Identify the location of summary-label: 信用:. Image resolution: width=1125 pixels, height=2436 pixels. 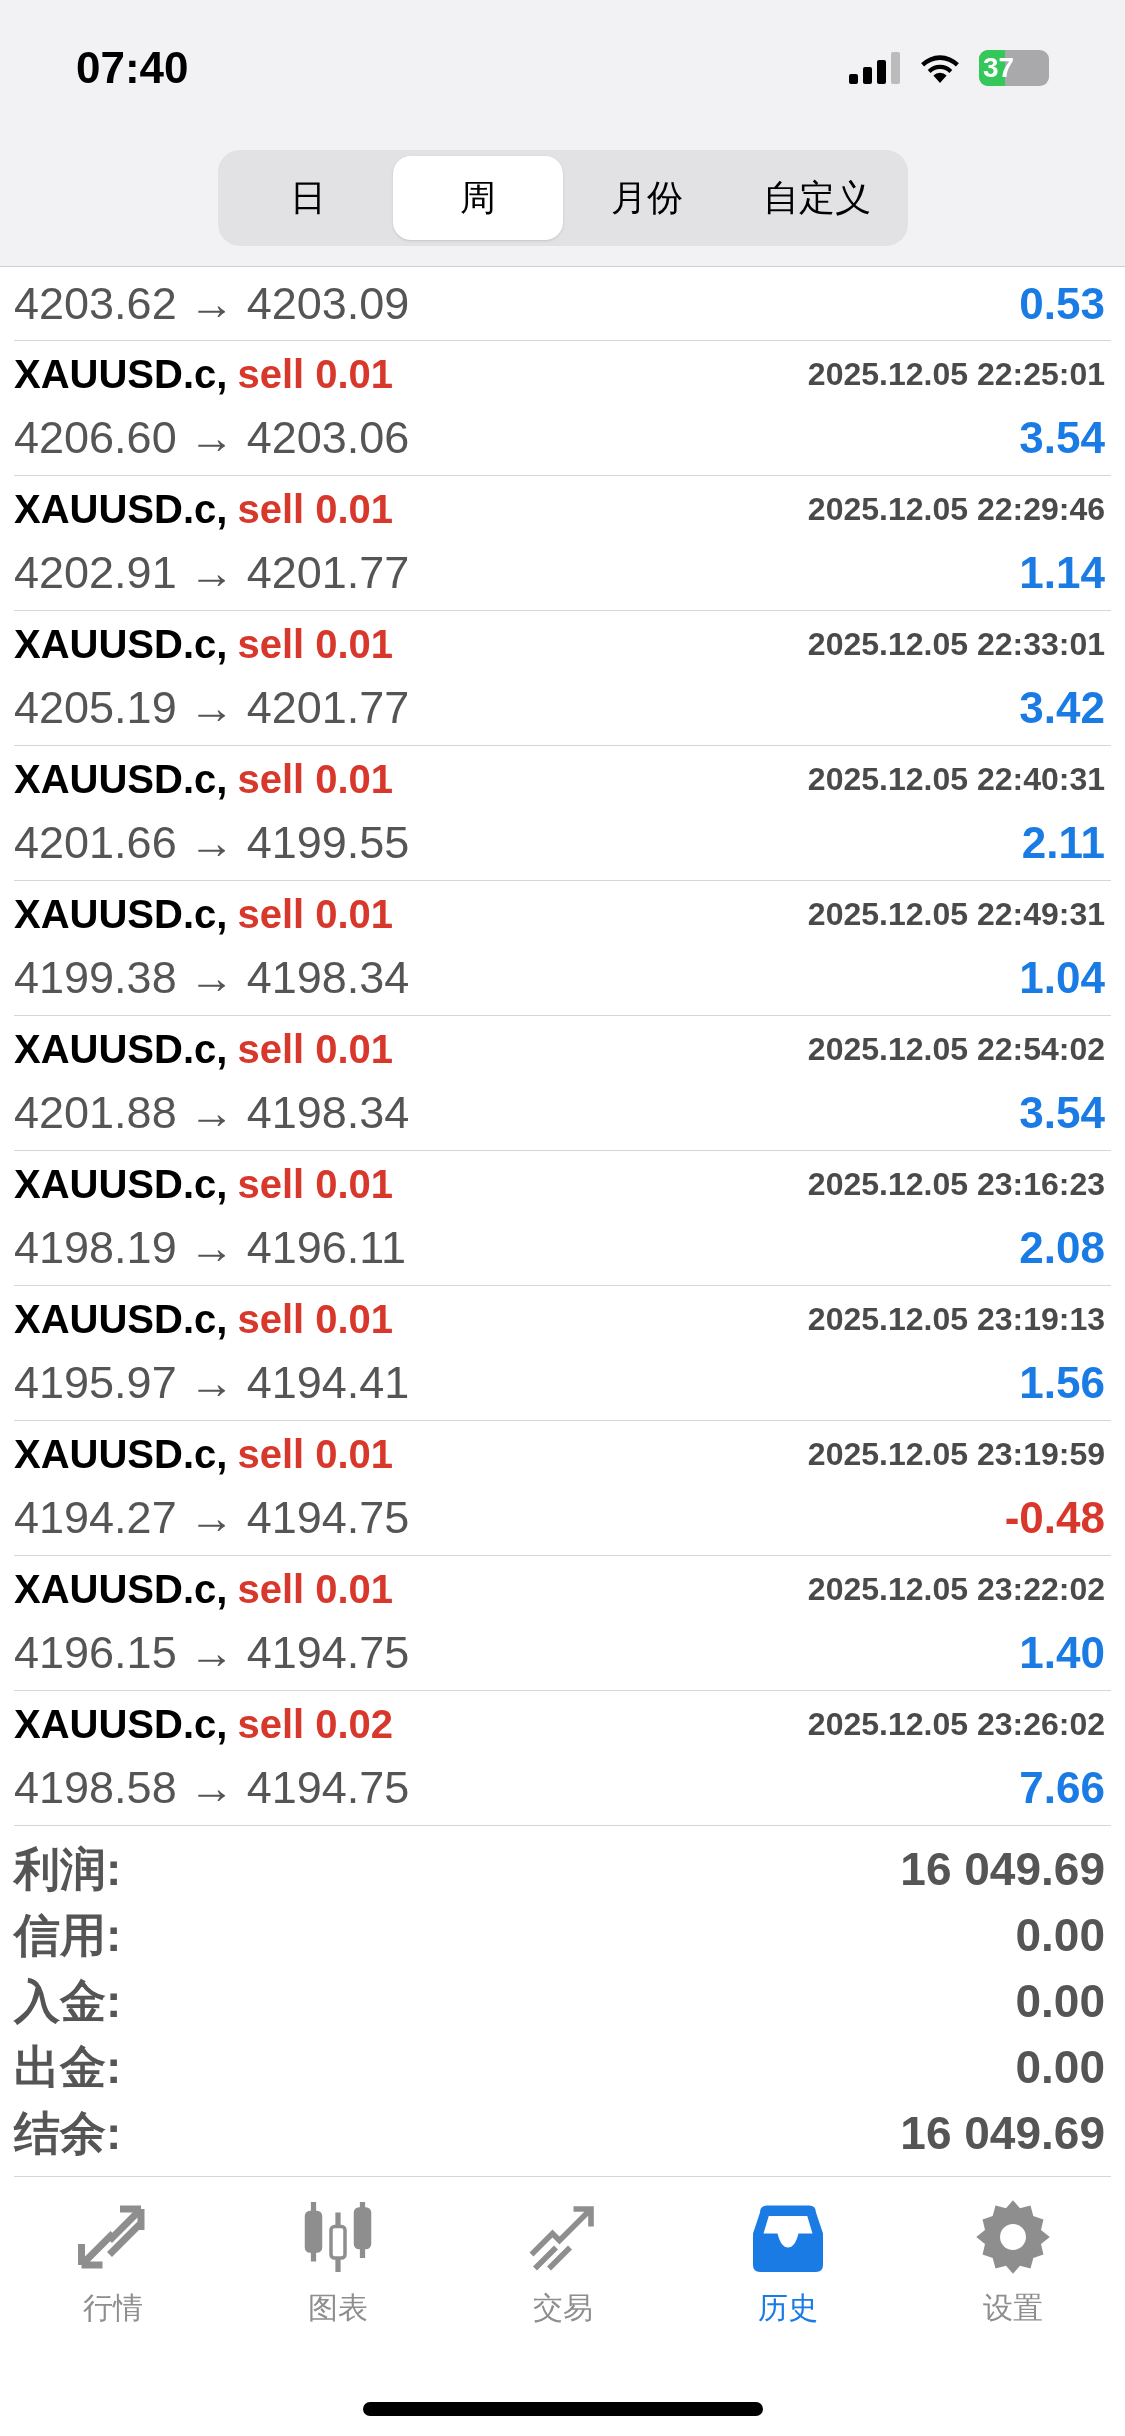
(68, 1935).